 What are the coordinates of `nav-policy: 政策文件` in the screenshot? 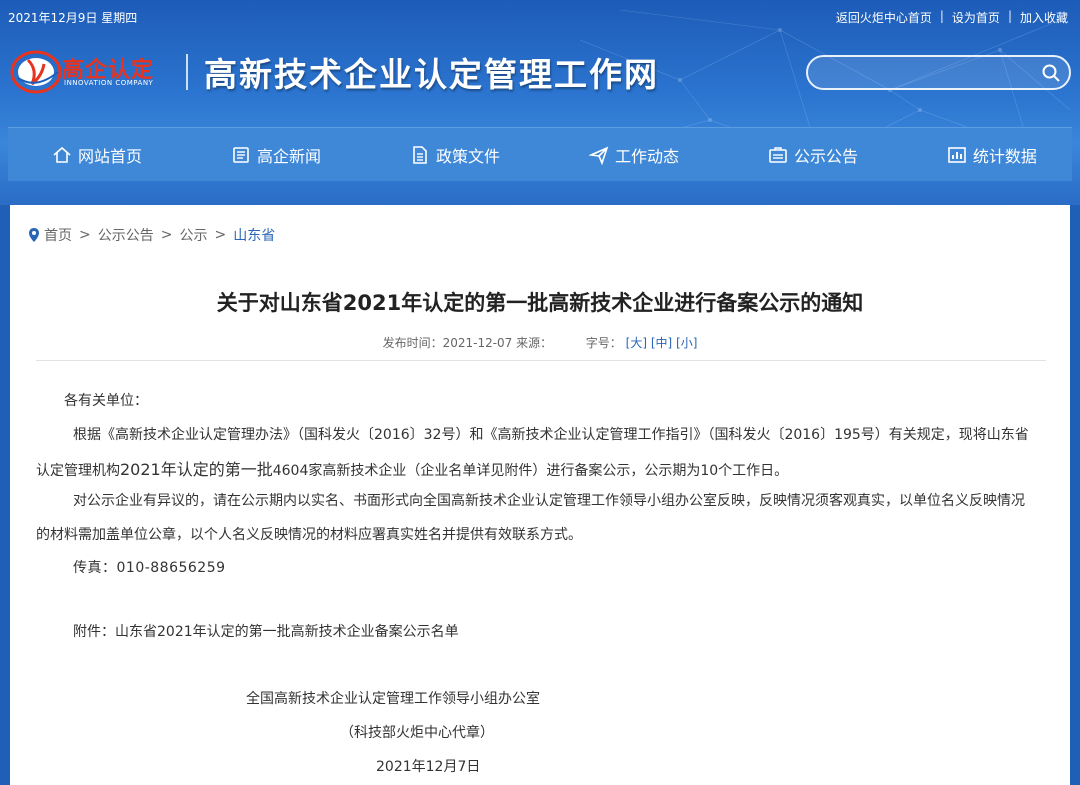 It's located at (455, 155).